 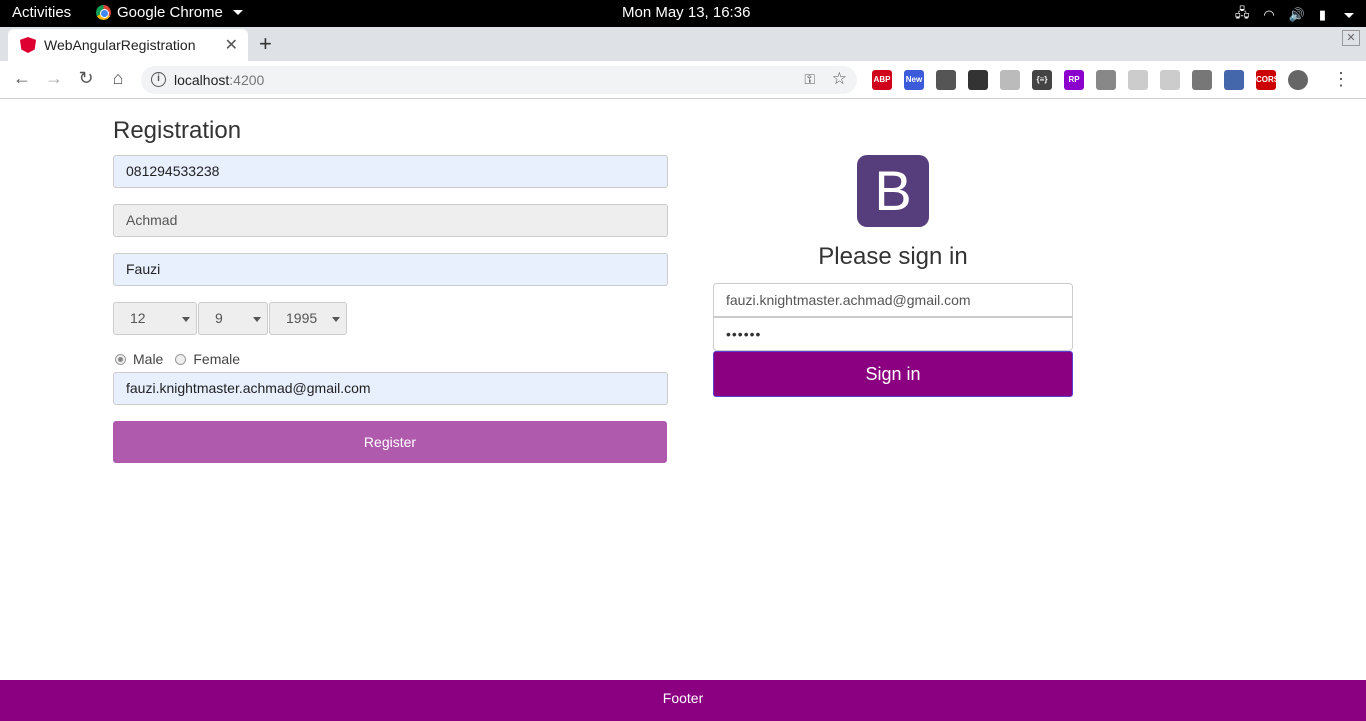 What do you see at coordinates (1242, 12) in the screenshot?
I see `network-icon: 🖧` at bounding box center [1242, 12].